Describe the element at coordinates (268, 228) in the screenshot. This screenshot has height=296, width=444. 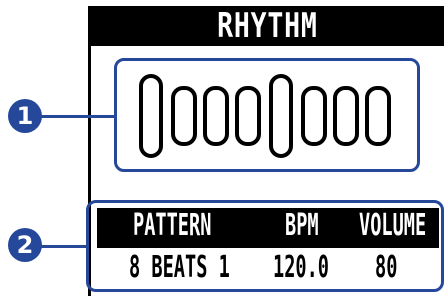
I see `info-header-bar: PATTERN BPM VOLUME` at that location.